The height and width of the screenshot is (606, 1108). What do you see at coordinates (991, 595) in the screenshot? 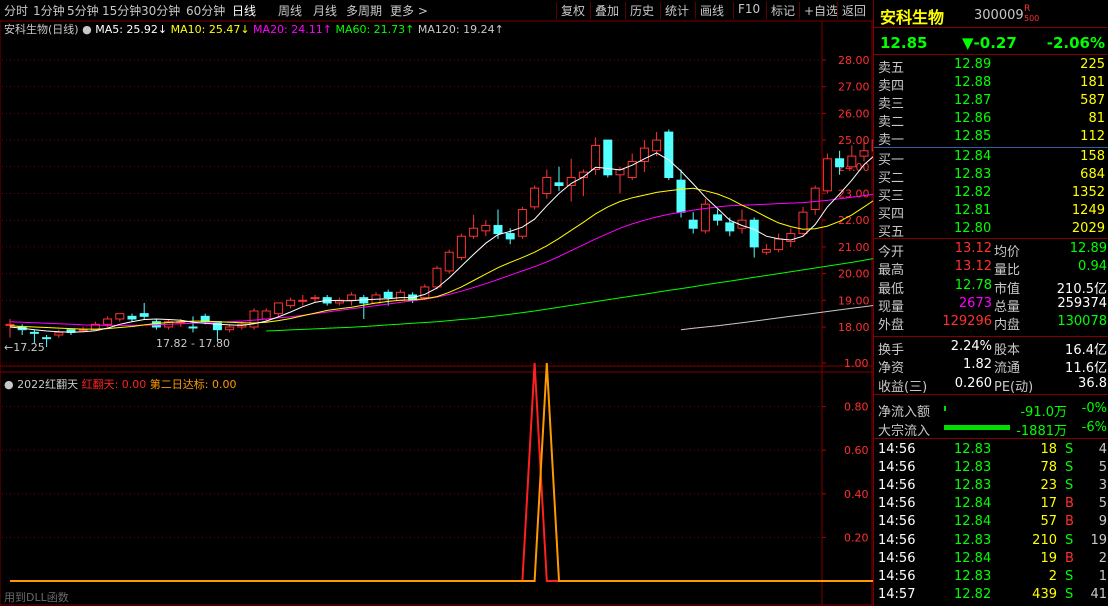
I see `tick-row: 14:57 12.82 439 S 41` at bounding box center [991, 595].